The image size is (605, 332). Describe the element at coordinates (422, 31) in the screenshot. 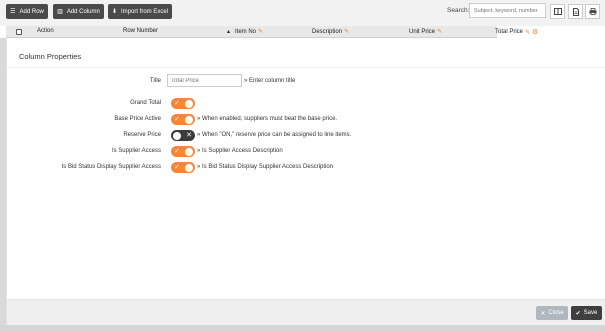

I see `unit-price-label: Unit Price` at that location.